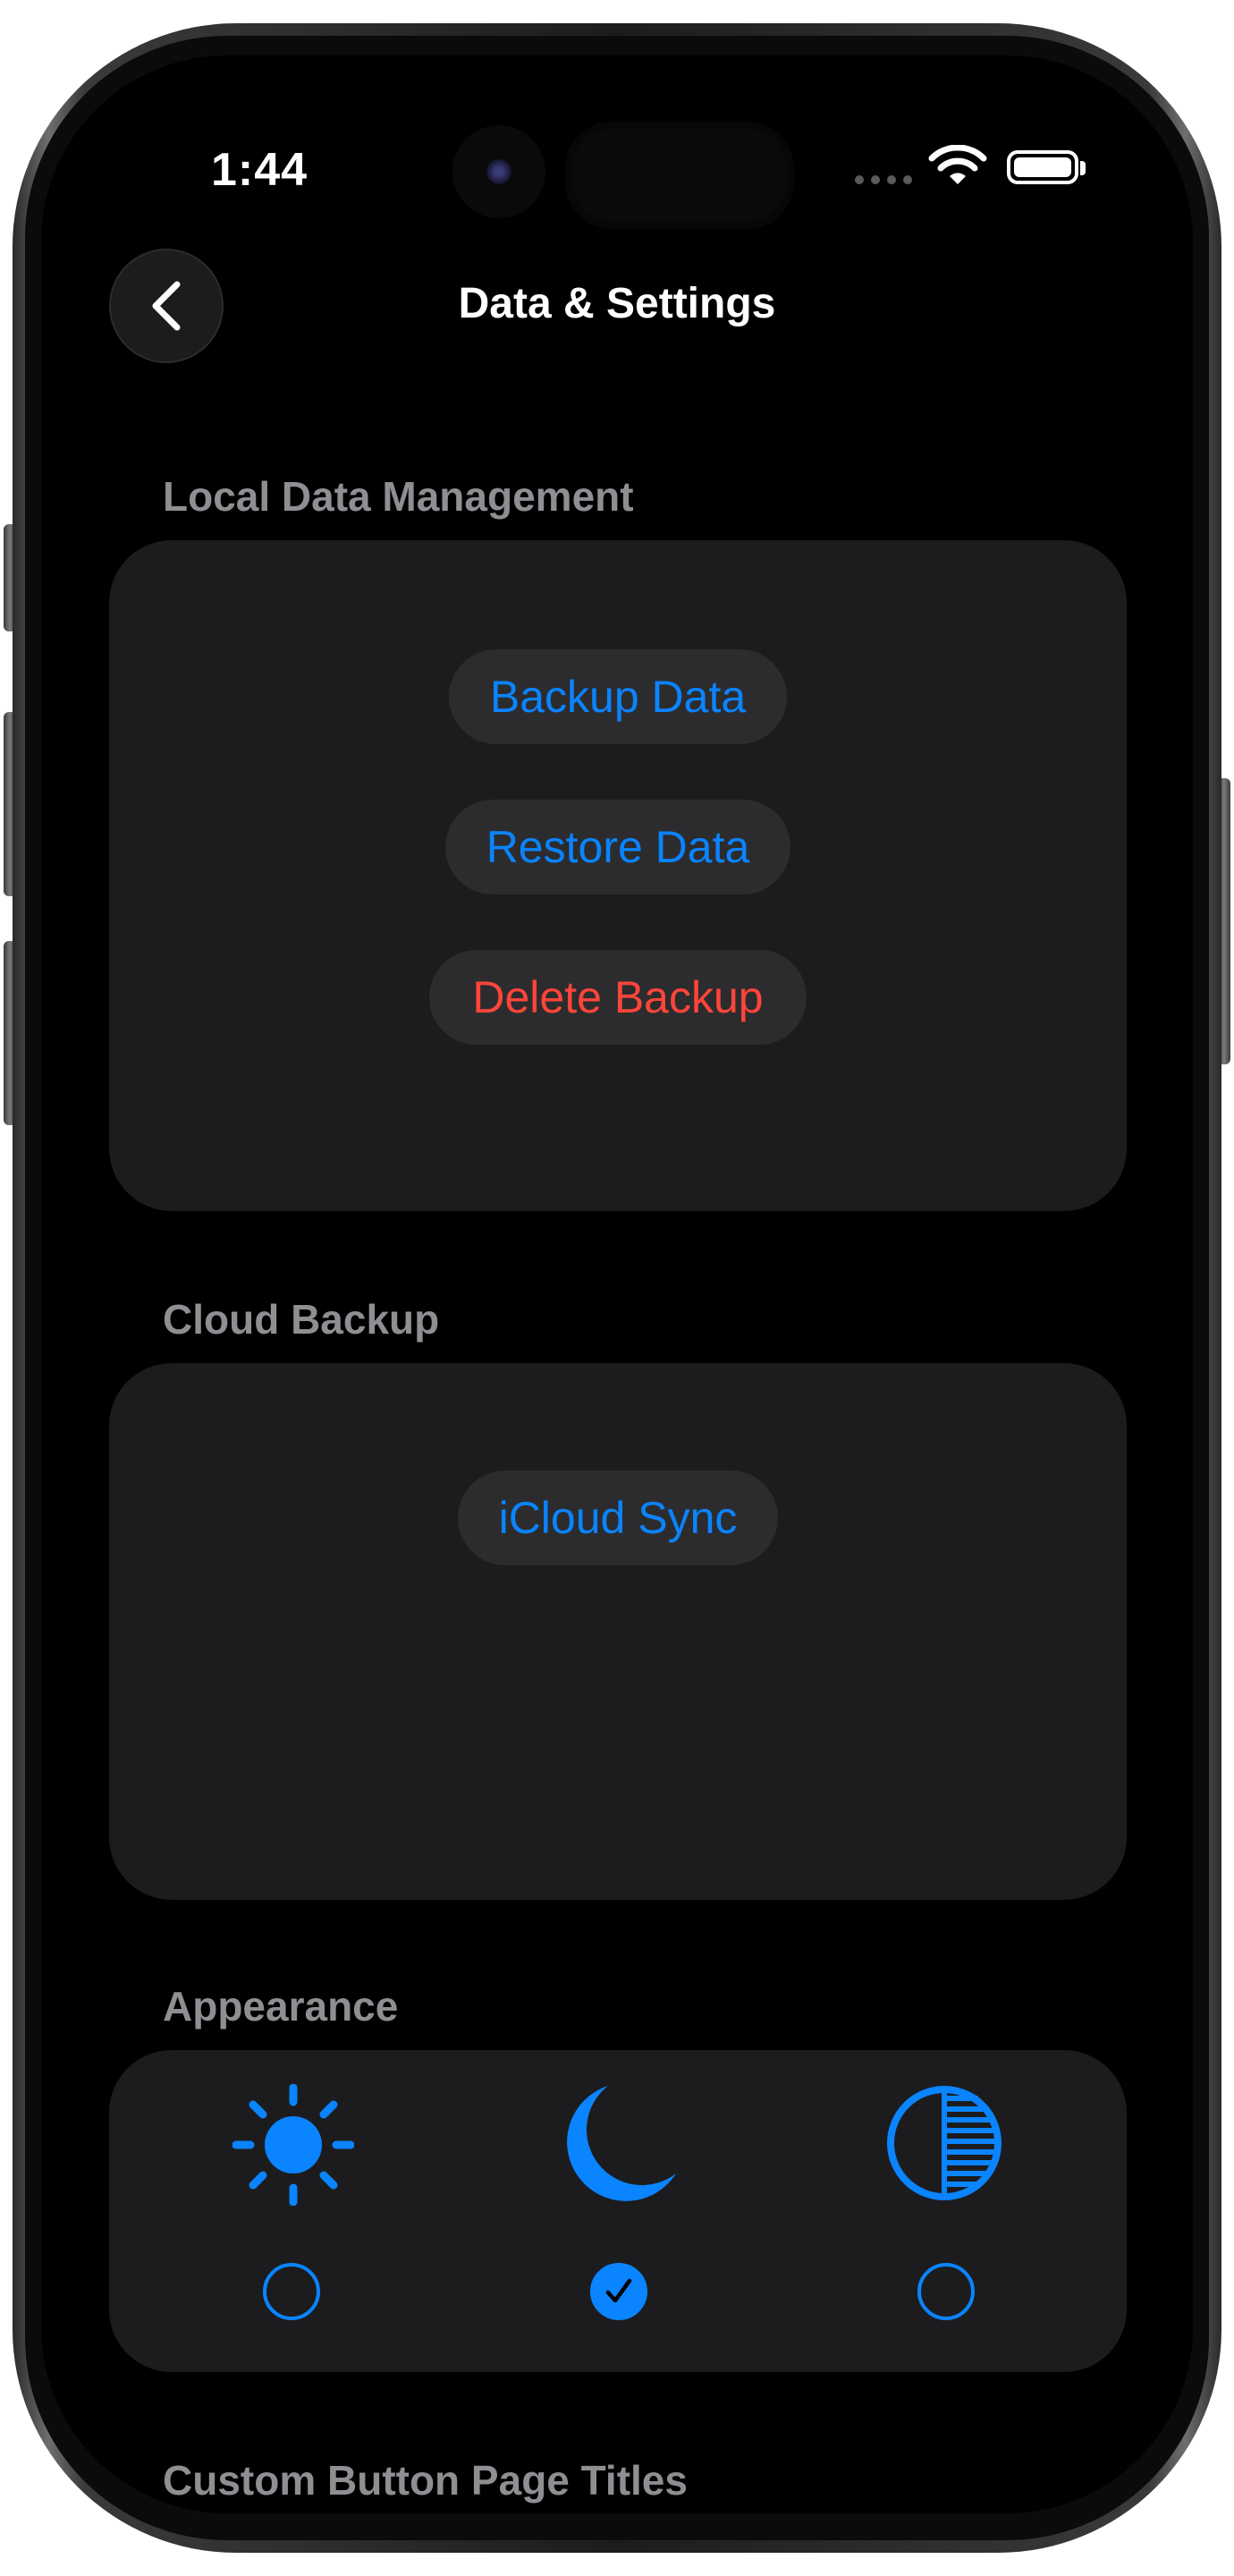 The width and height of the screenshot is (1234, 2576). Describe the element at coordinates (617, 847) in the screenshot. I see `restore-data-button: Restore Data` at that location.